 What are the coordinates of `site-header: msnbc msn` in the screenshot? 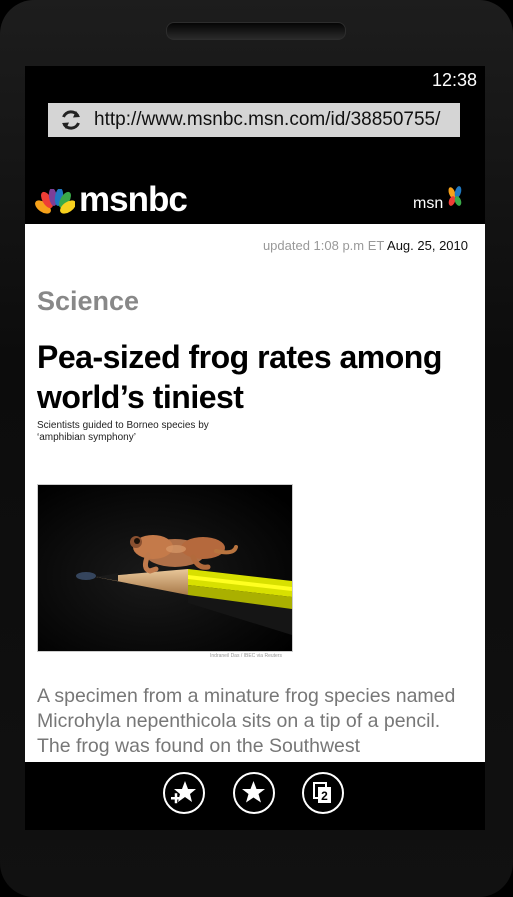 It's located at (255, 199).